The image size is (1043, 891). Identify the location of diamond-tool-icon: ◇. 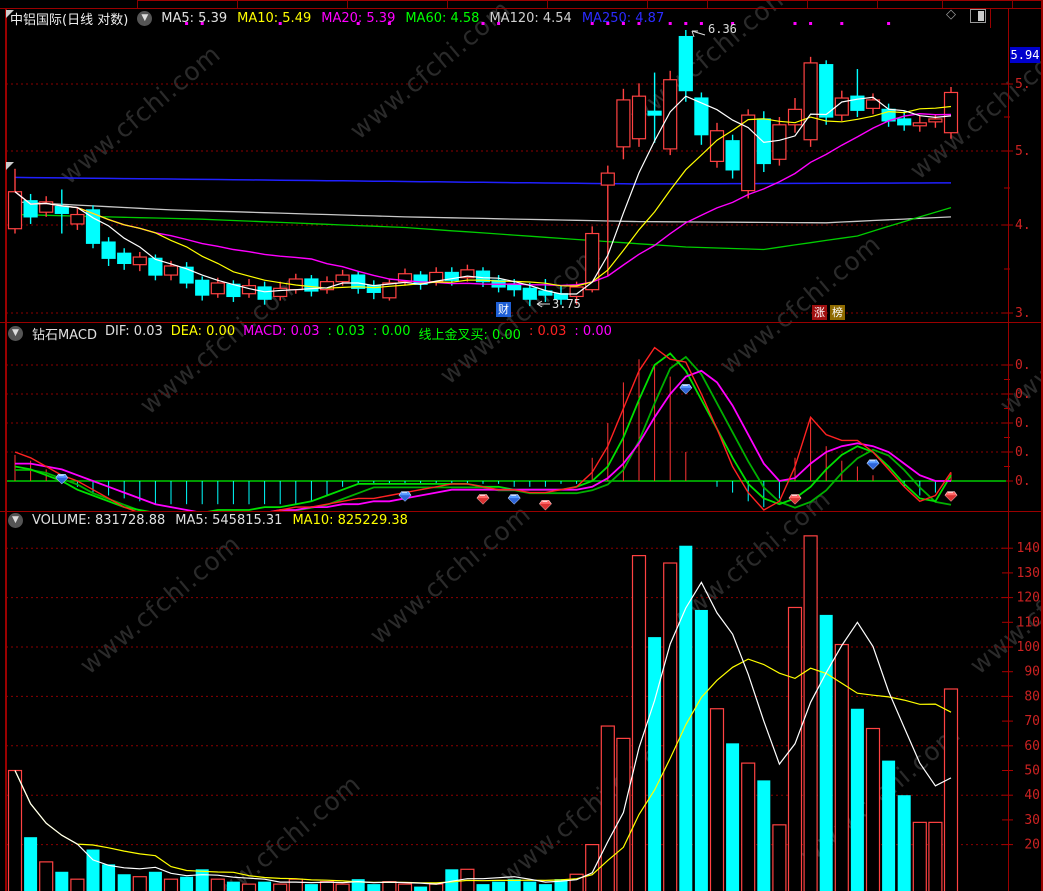
(951, 14).